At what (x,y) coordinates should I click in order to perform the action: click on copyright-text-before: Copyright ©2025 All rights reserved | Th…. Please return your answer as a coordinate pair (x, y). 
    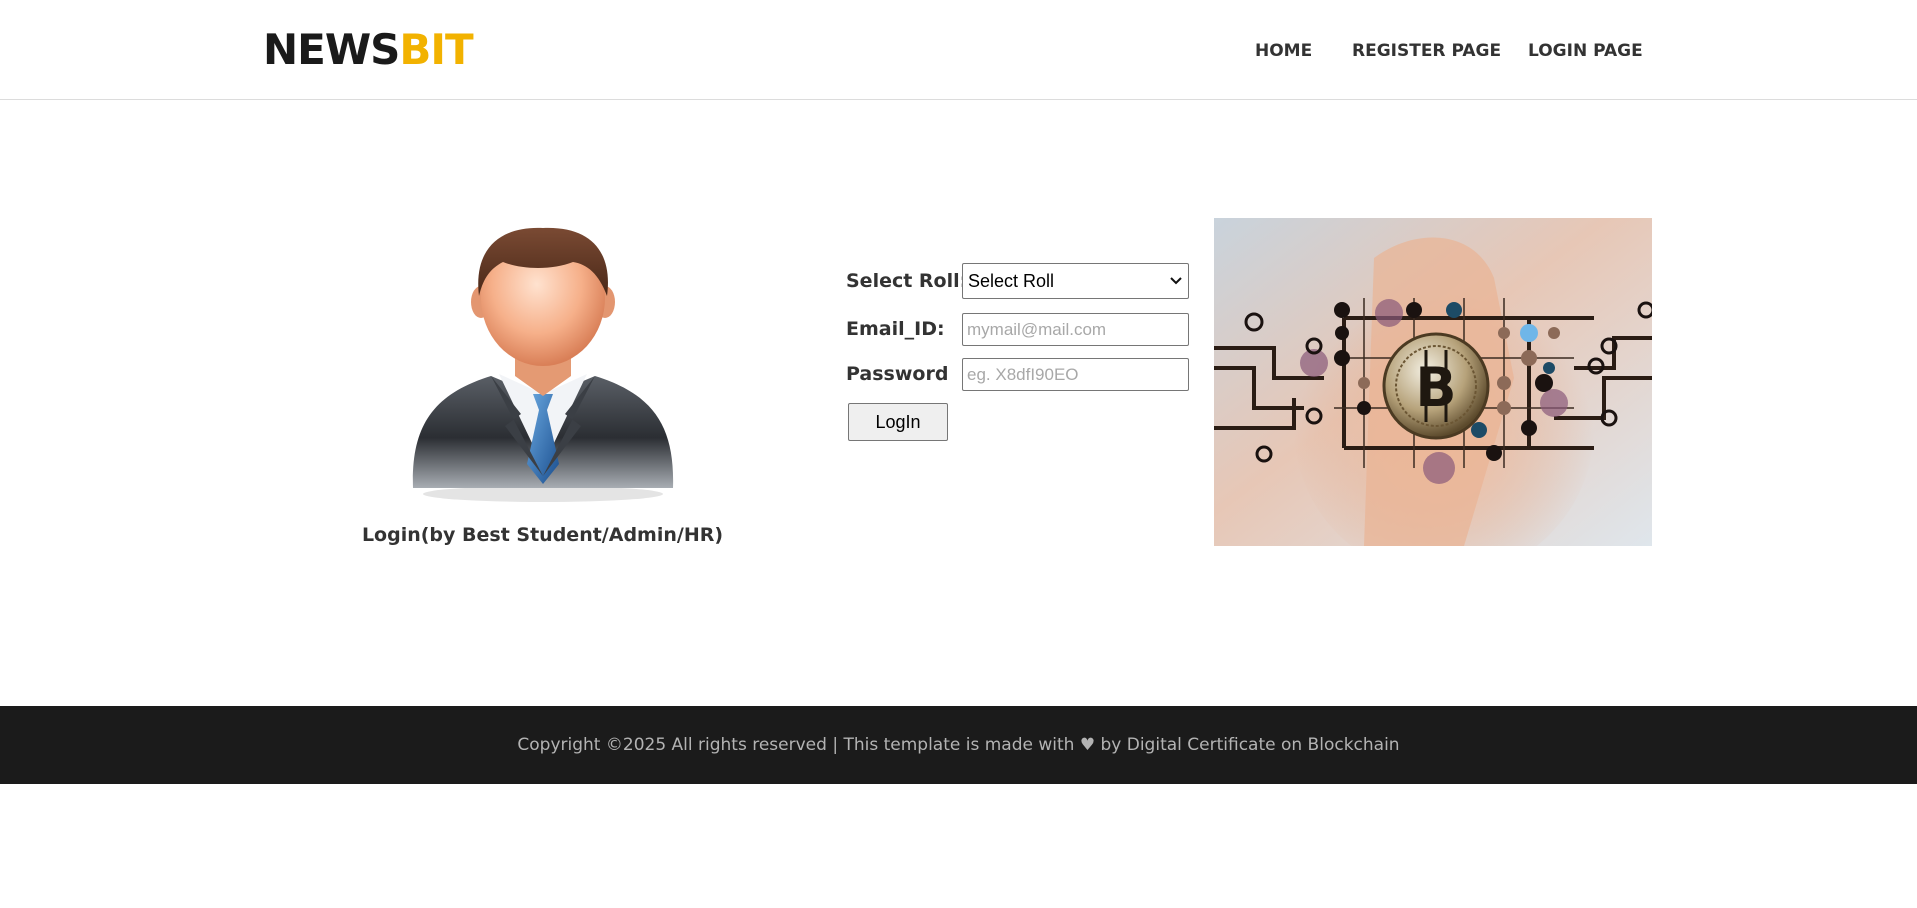
    Looking at the image, I should click on (798, 745).